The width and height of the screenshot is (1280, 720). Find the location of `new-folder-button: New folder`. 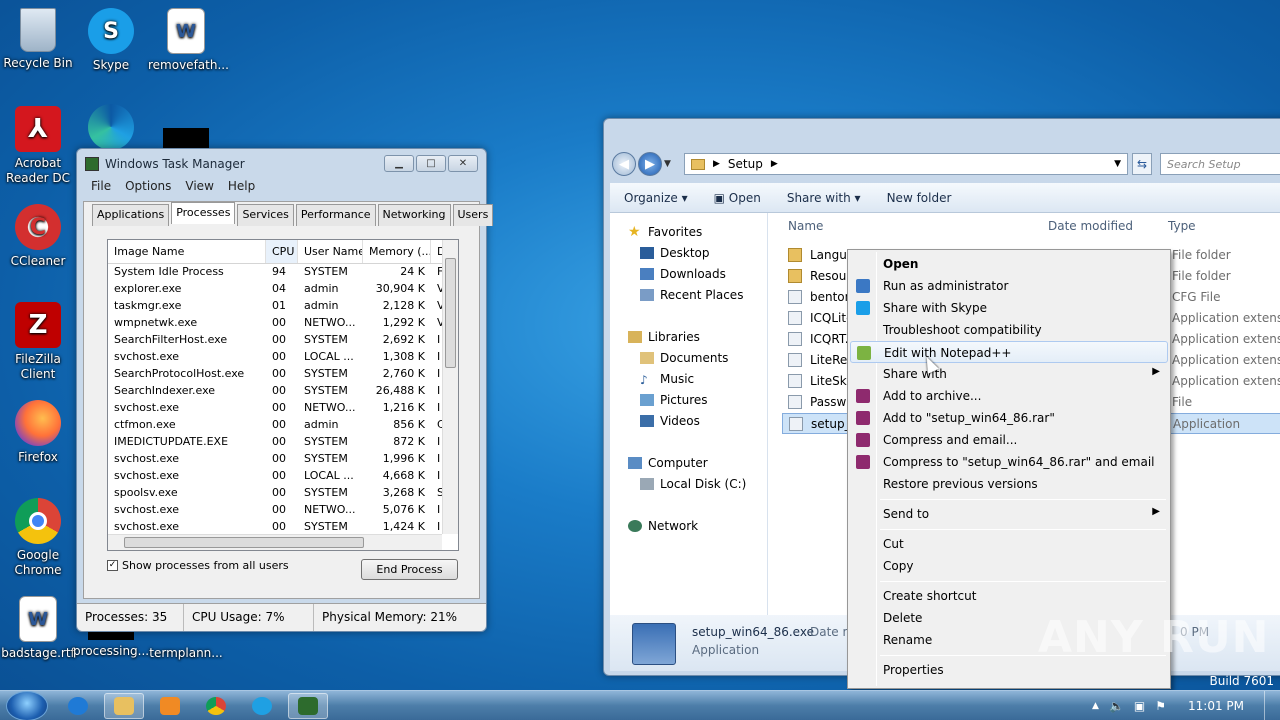

new-folder-button: New folder is located at coordinates (919, 198).